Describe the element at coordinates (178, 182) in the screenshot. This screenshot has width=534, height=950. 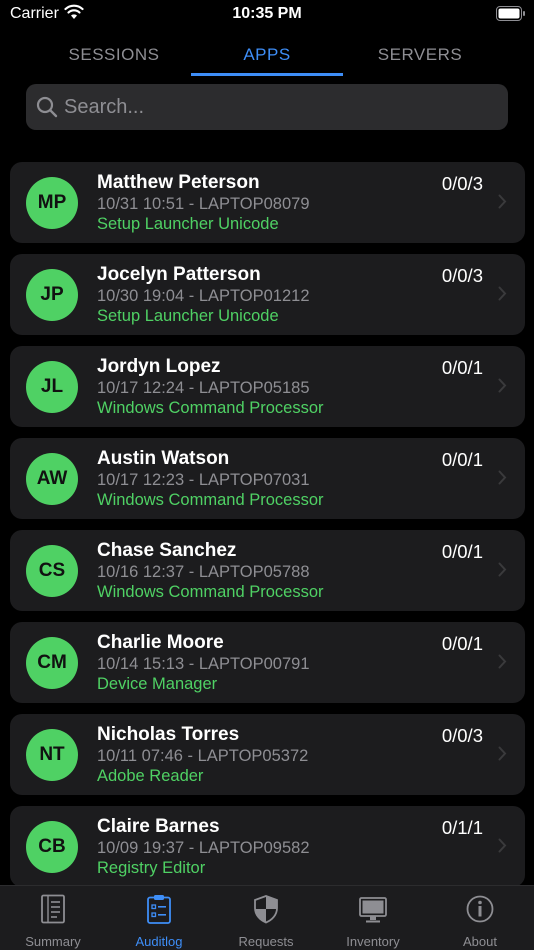
I see `user-name: Matthew Peterson` at that location.